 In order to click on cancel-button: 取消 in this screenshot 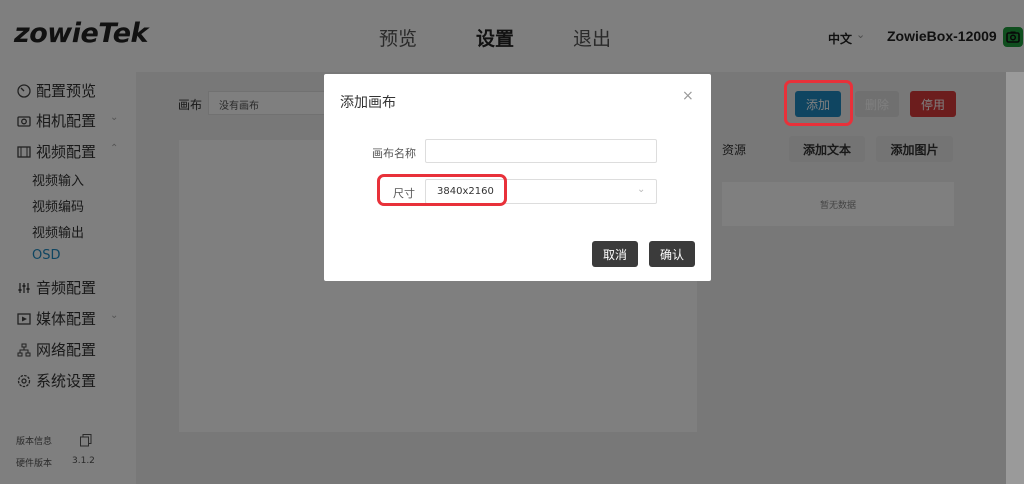, I will do `click(615, 254)`.